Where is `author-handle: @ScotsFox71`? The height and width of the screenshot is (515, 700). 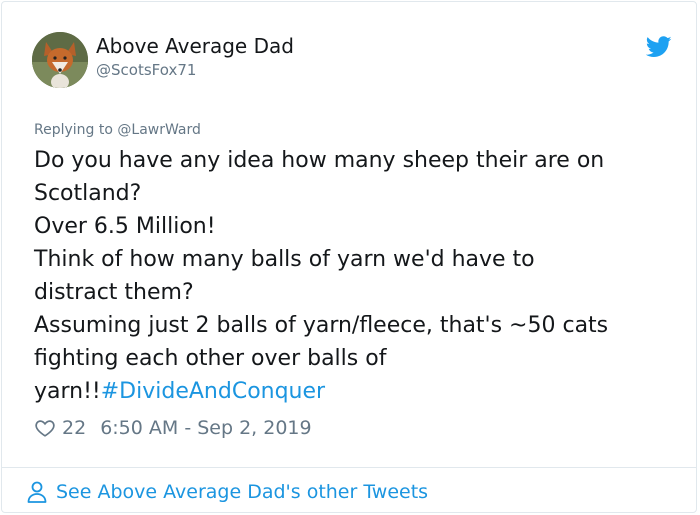
author-handle: @ScotsFox71 is located at coordinates (195, 70).